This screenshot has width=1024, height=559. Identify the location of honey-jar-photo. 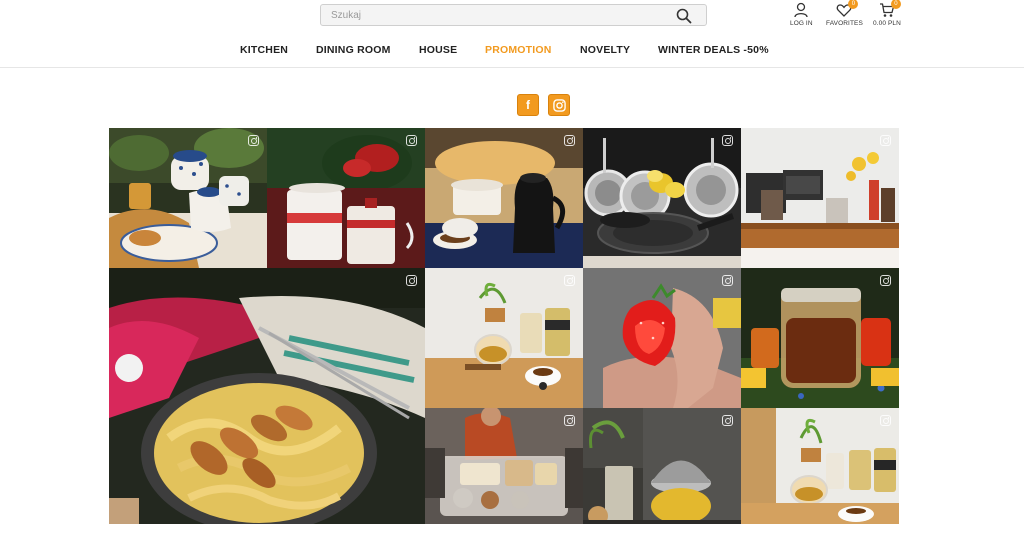
(820, 338).